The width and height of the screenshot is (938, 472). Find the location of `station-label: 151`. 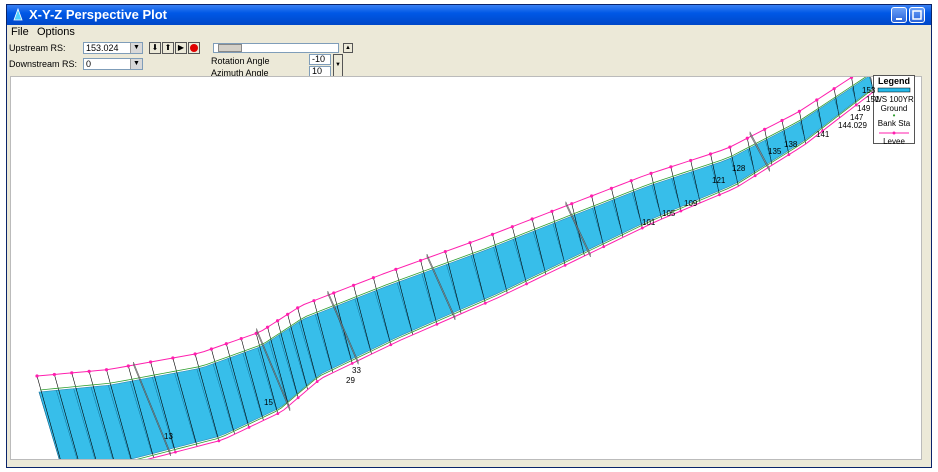

station-label: 151 is located at coordinates (873, 99).